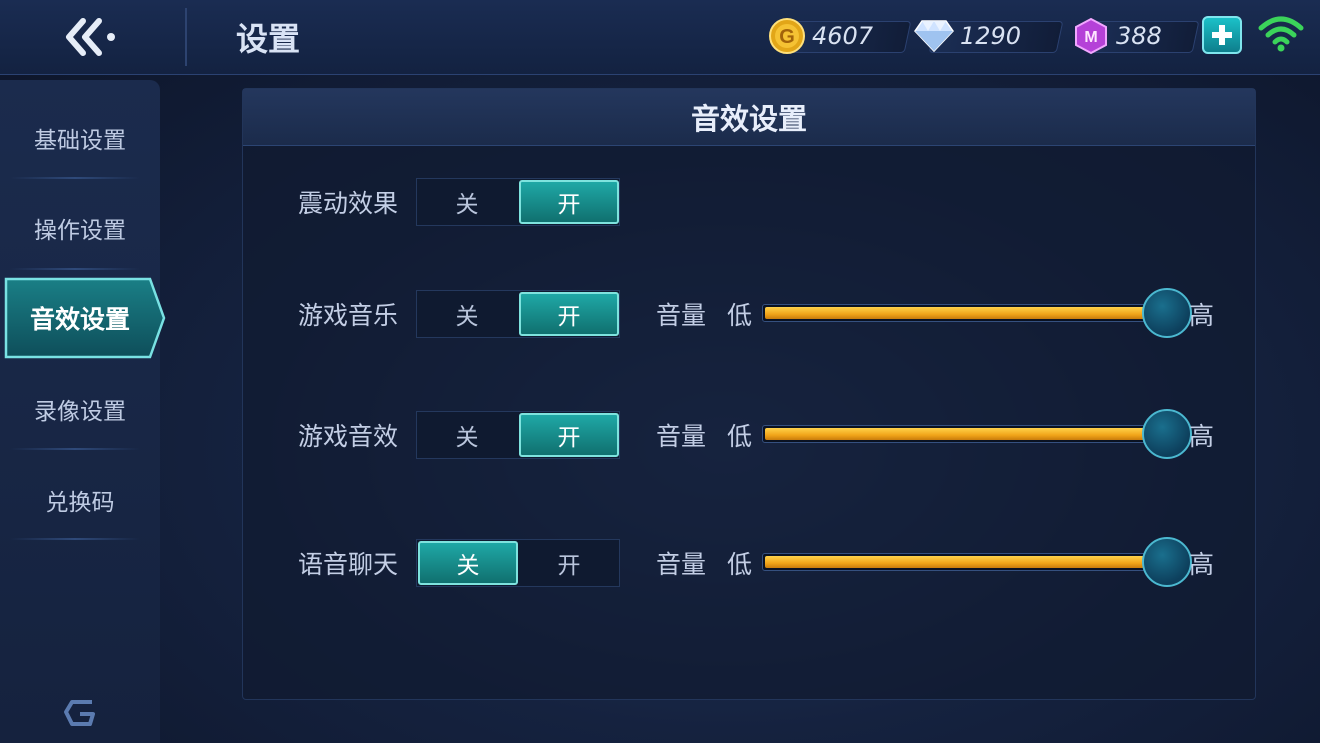 Image resolution: width=1320 pixels, height=743 pixels. Describe the element at coordinates (348, 564) in the screenshot. I see `voice-chat-label: 语音聊天` at that location.